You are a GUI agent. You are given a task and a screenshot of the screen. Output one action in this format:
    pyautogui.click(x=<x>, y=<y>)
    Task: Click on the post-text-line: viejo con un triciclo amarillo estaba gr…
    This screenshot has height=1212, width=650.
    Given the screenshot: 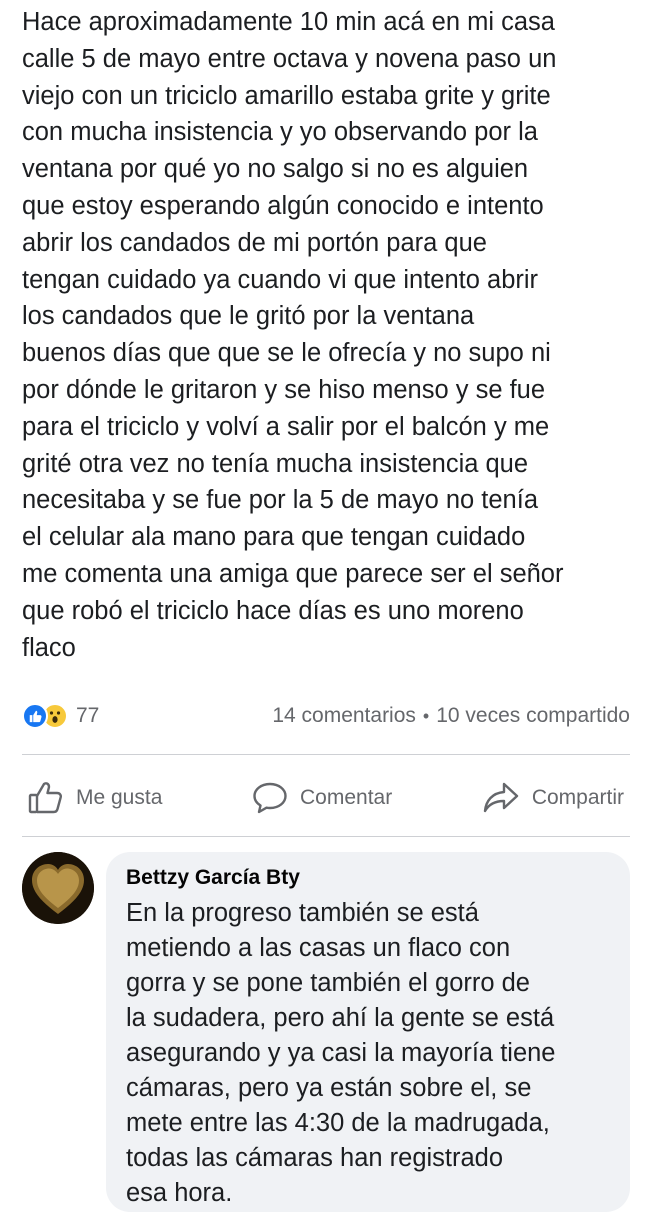 What is the action you would take?
    pyautogui.click(x=286, y=95)
    